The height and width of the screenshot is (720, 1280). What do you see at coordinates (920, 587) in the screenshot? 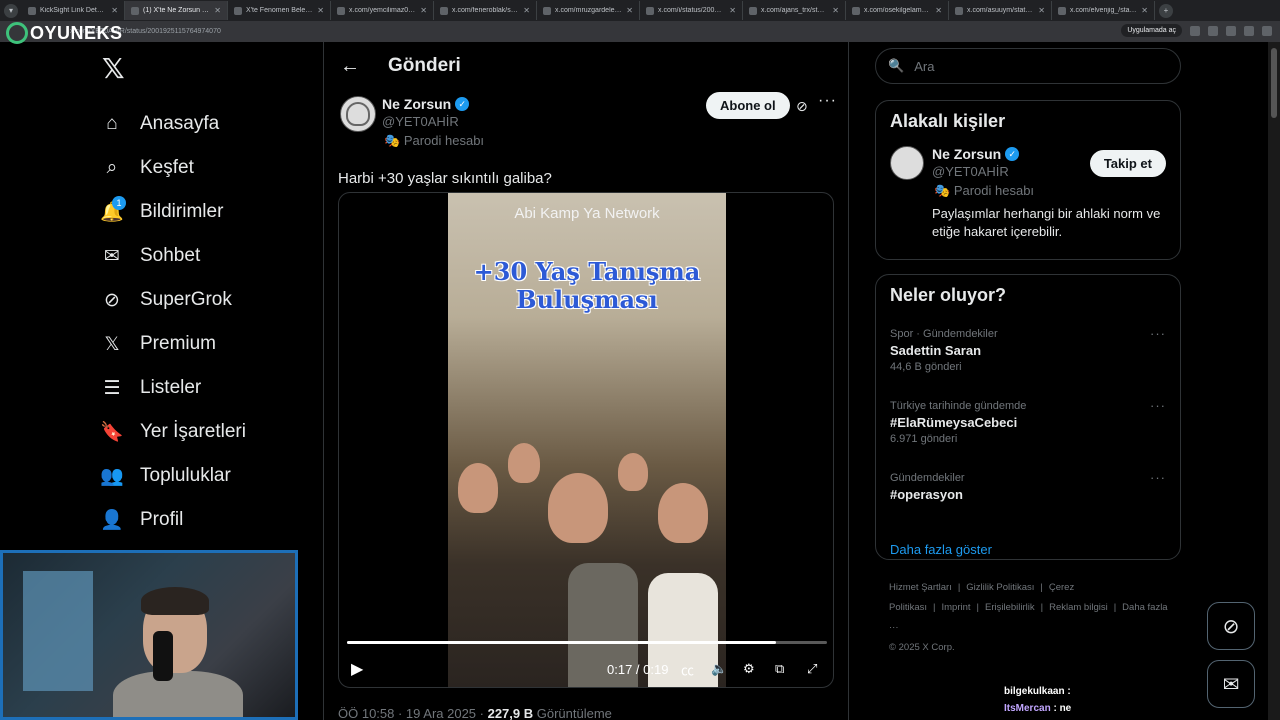
I see `footer-link: Hizmet Şartları` at bounding box center [920, 587].